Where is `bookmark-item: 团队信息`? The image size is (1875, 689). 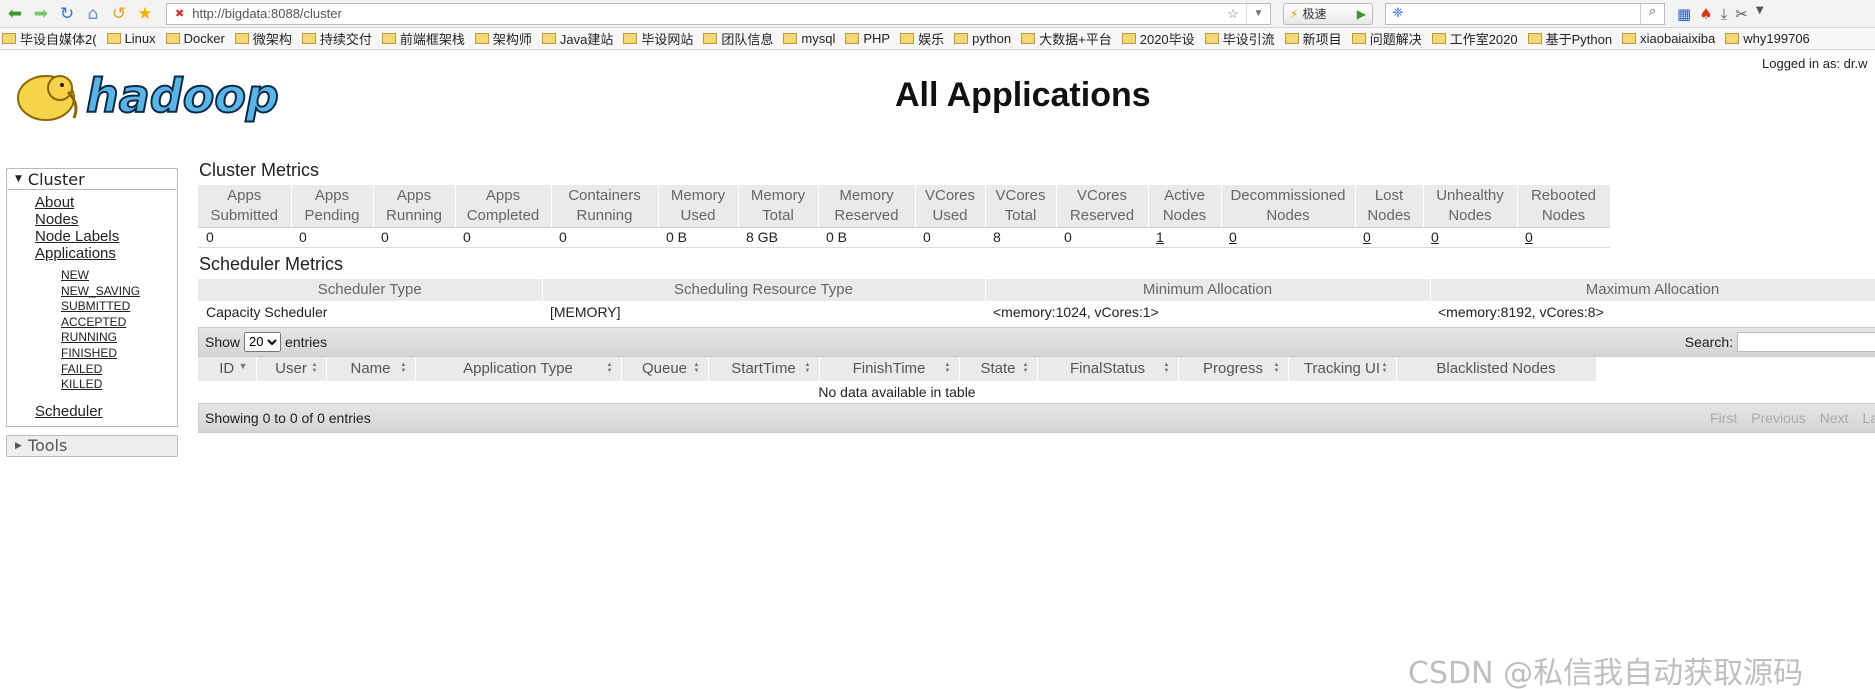 bookmark-item: 团队信息 is located at coordinates (738, 38).